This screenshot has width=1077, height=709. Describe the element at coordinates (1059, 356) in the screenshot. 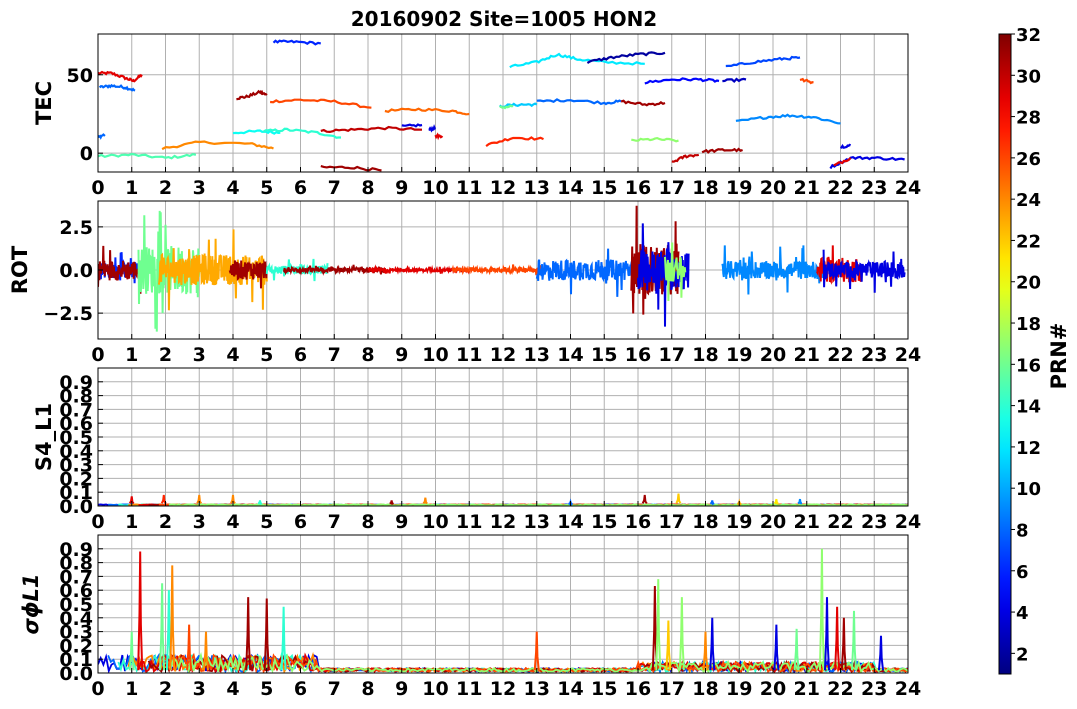

I see `colorbar-label: PRN#` at that location.